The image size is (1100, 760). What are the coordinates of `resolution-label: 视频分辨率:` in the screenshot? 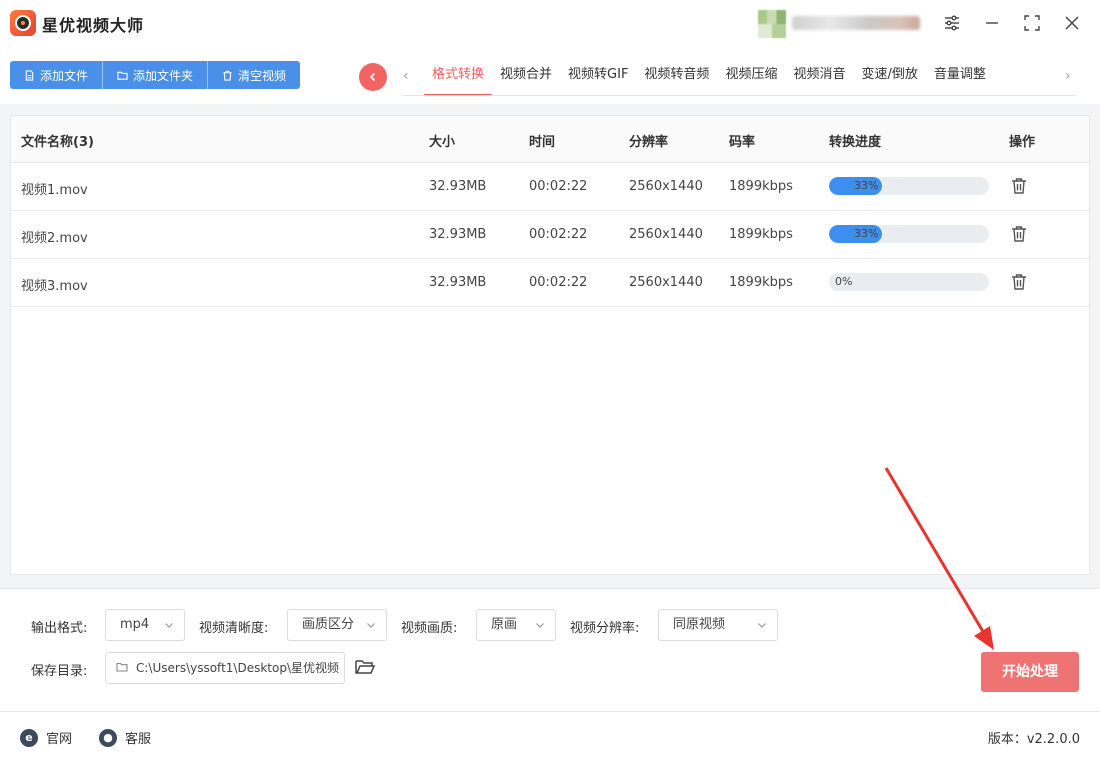 It's located at (605, 628).